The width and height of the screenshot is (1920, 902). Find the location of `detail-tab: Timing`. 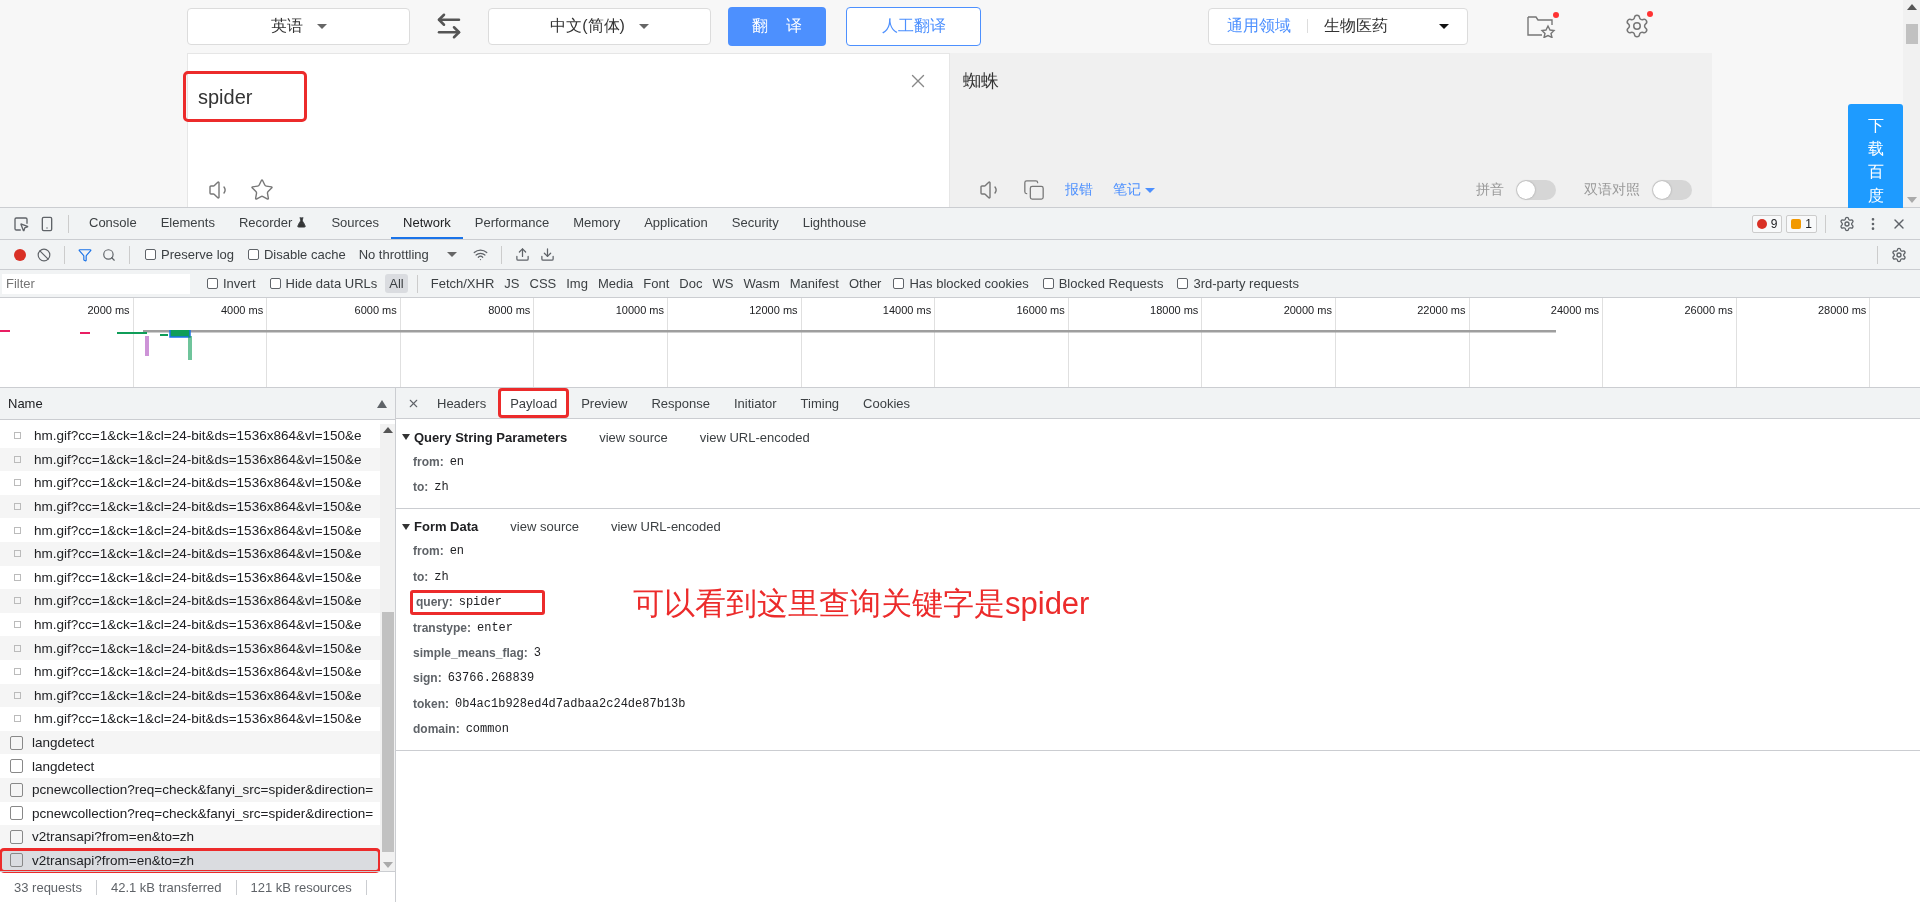

detail-tab: Timing is located at coordinates (820, 403).